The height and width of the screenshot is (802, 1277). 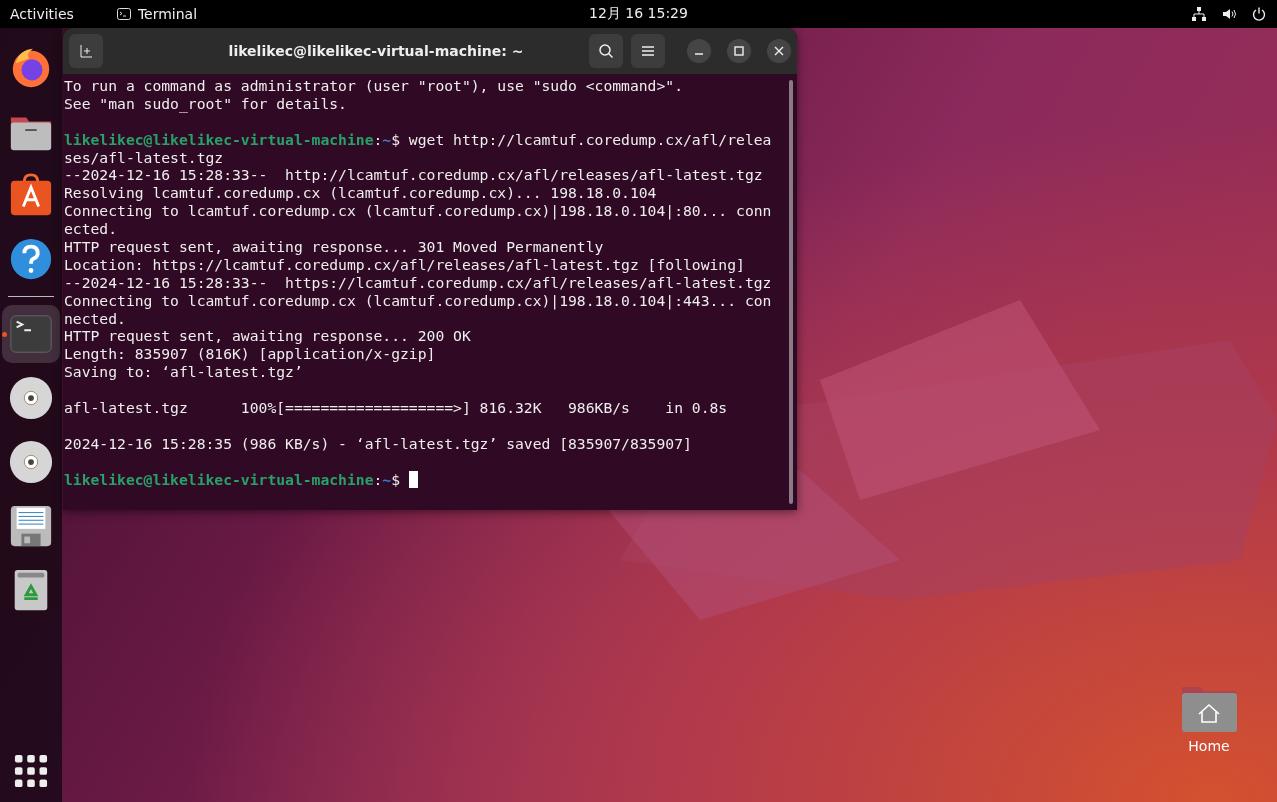 I want to click on desktop-icon: Home, so click(x=1209, y=719).